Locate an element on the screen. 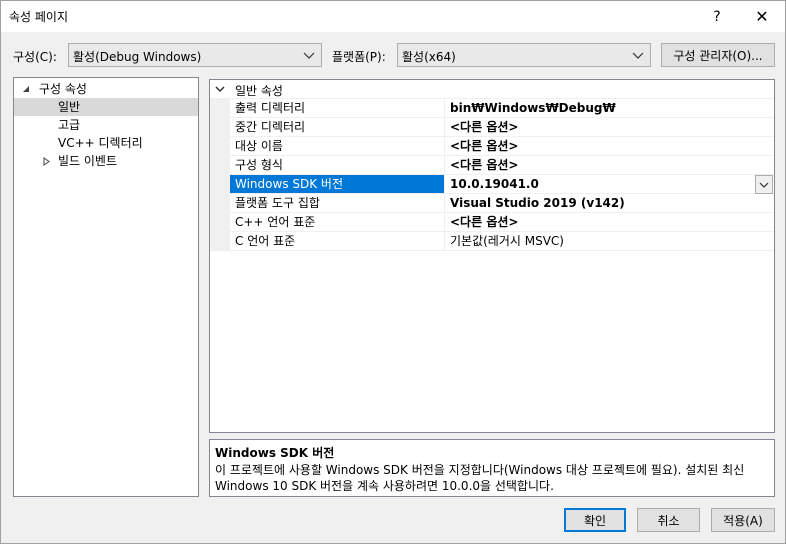 The image size is (786, 544). tree-item-general: 일반 is located at coordinates (106, 107).